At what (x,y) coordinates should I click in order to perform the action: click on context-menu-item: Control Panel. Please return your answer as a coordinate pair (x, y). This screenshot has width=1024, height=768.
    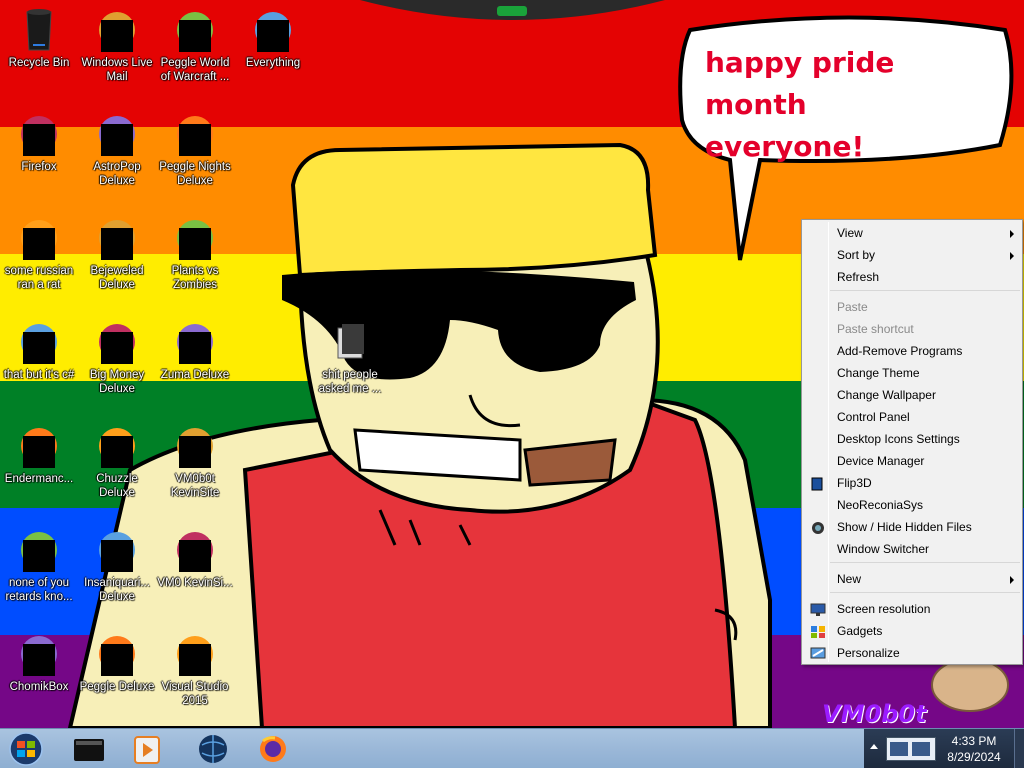
    Looking at the image, I should click on (912, 417).